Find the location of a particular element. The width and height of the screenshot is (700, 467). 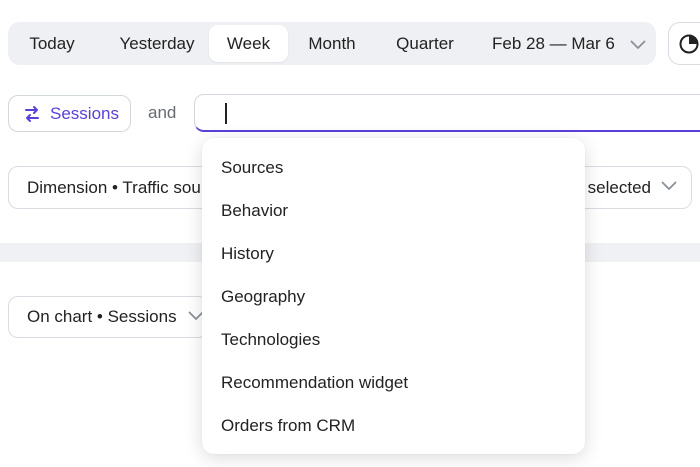

dropdown-item-sources: Sources is located at coordinates (393, 167).